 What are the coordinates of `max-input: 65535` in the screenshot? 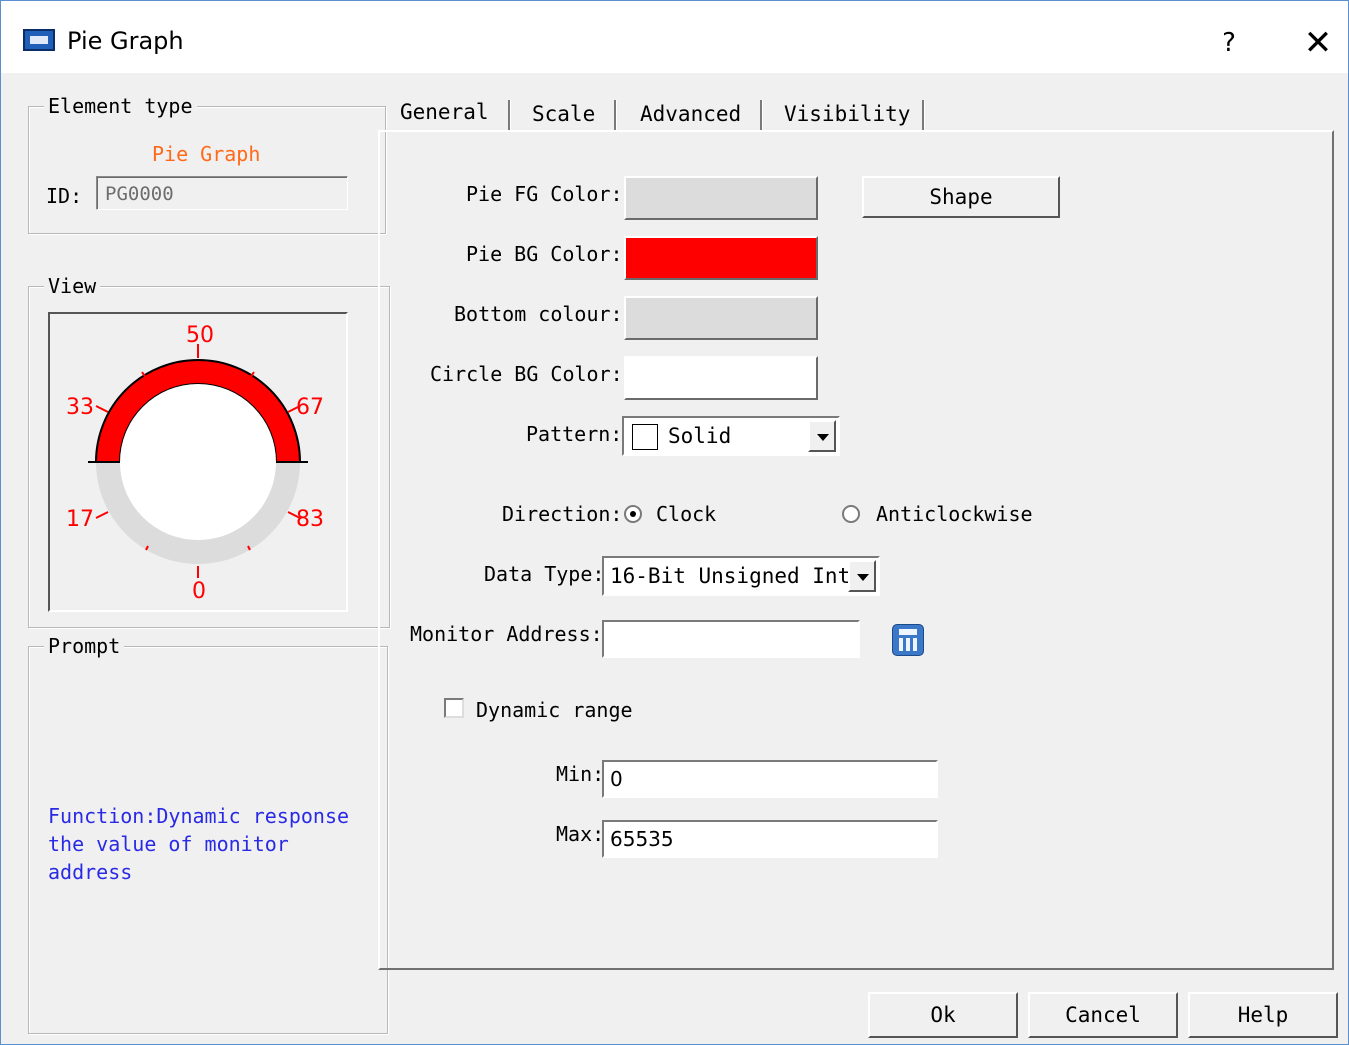 It's located at (770, 839).